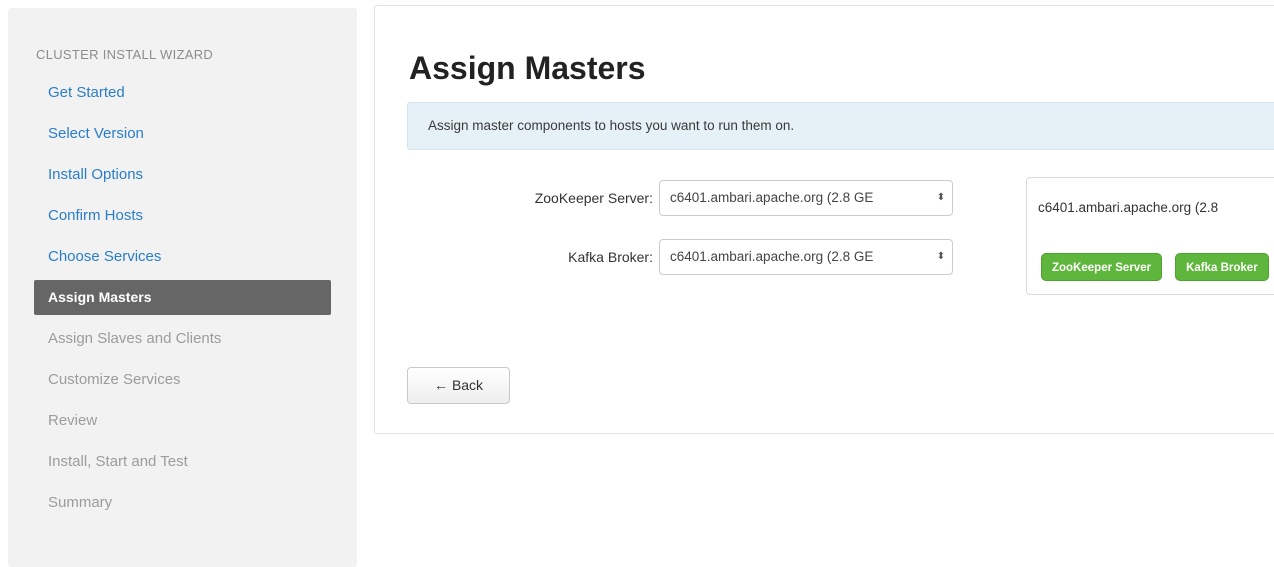 The width and height of the screenshot is (1274, 567). Describe the element at coordinates (467, 385) in the screenshot. I see `back-button-label: Back` at that location.